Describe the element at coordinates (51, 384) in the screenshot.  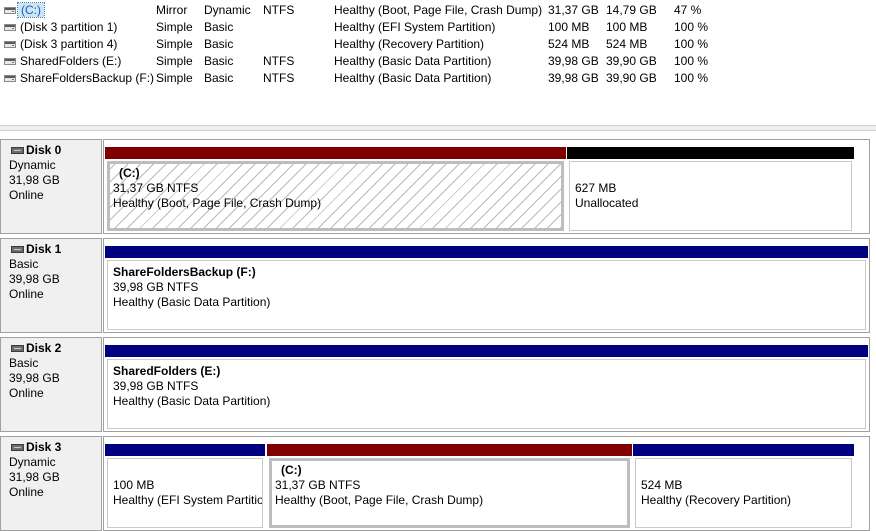
I see `disk-label-2: Disk 2 Basic 39,98 GB Online` at that location.